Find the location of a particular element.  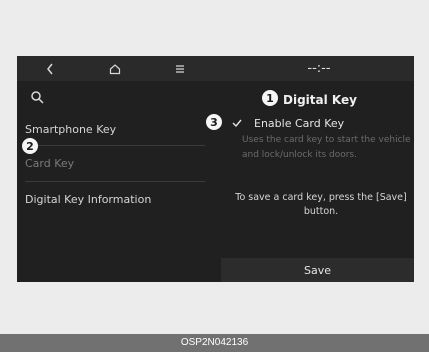

clock: --:-- is located at coordinates (319, 68).